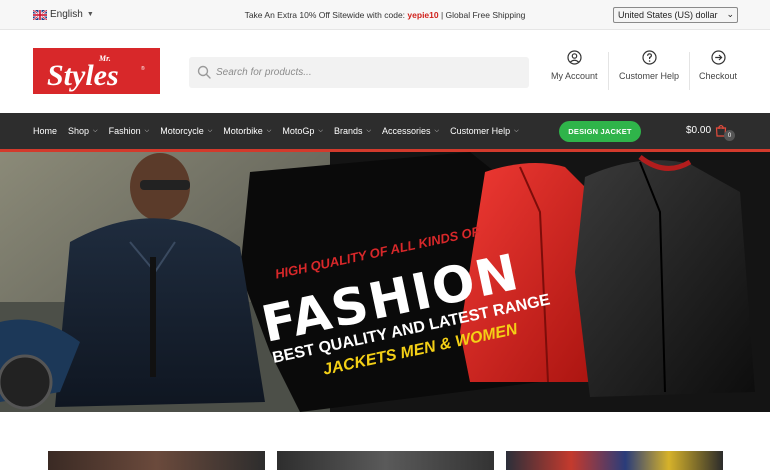 The image size is (770, 470). Describe the element at coordinates (348, 131) in the screenshot. I see `nav-item-label: Brands` at that location.